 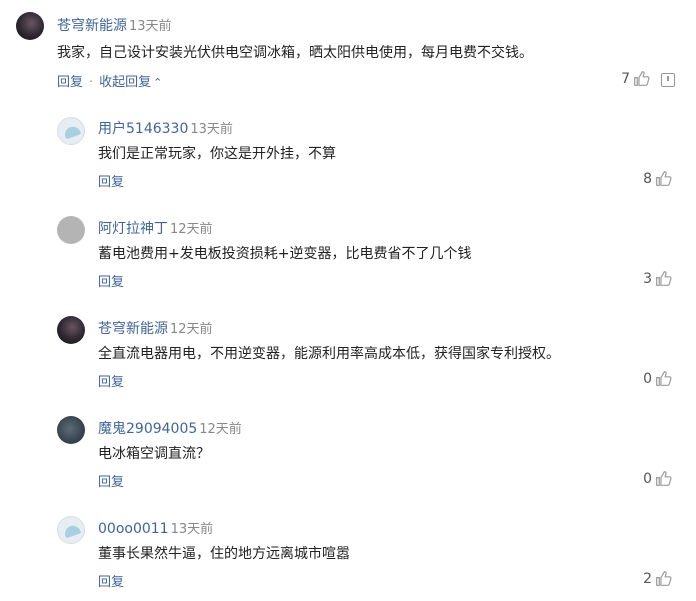 I want to click on like-button: 3, so click(x=657, y=278).